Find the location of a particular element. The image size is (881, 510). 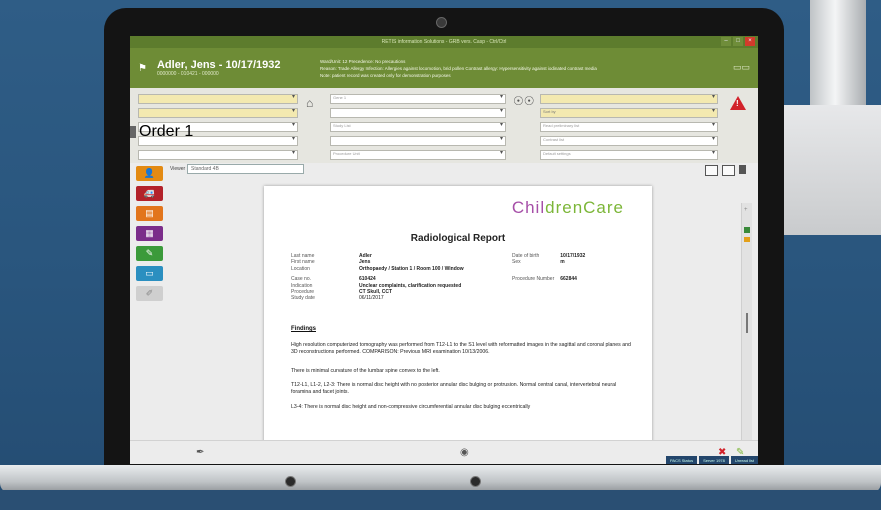

close-button: × is located at coordinates (750, 41).